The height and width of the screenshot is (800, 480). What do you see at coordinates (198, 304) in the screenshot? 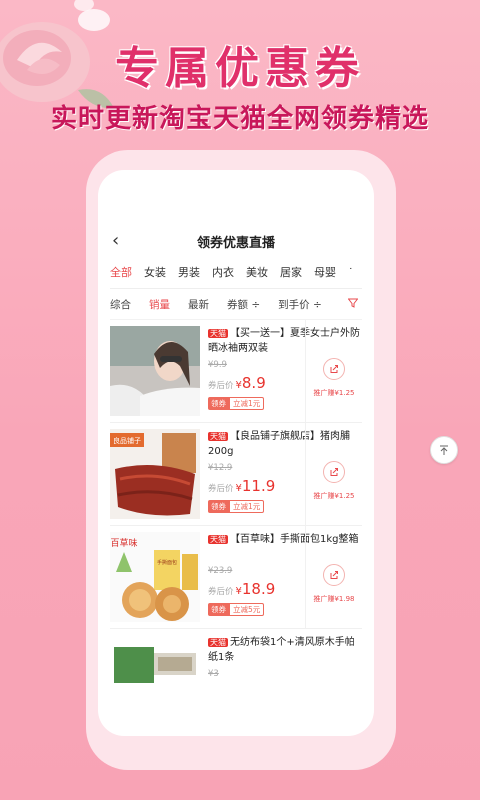
I see `sort-newest: 最新` at bounding box center [198, 304].